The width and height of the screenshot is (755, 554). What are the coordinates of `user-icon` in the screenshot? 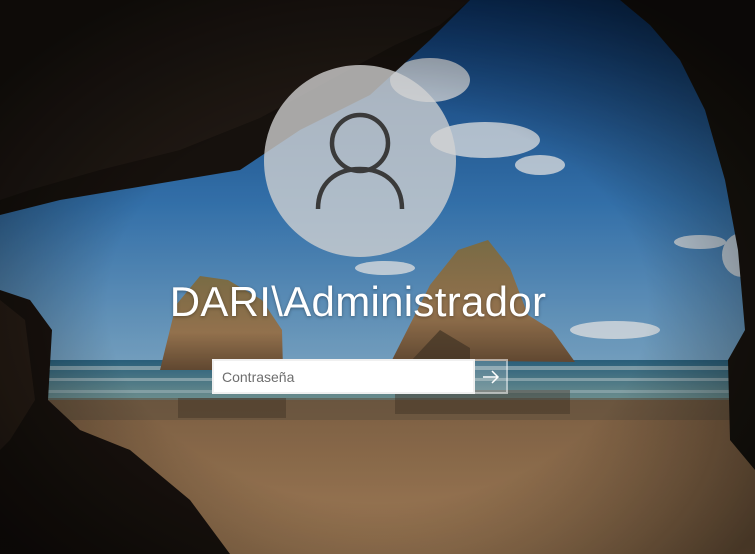 It's located at (360, 161).